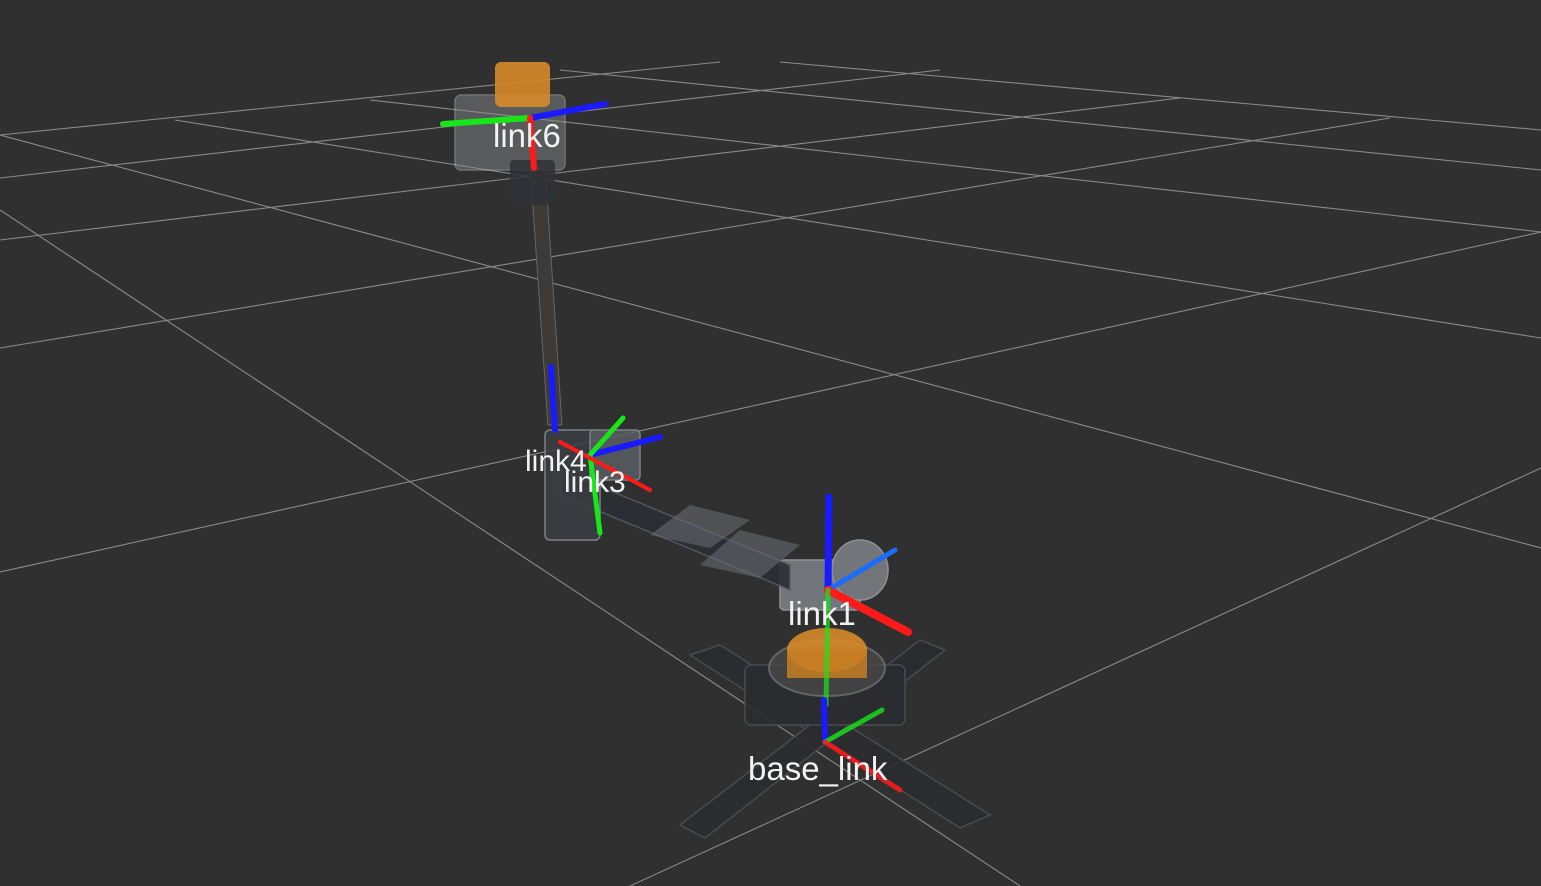 The width and height of the screenshot is (1541, 886). What do you see at coordinates (595, 482) in the screenshot?
I see `frame-label-link3: link3` at bounding box center [595, 482].